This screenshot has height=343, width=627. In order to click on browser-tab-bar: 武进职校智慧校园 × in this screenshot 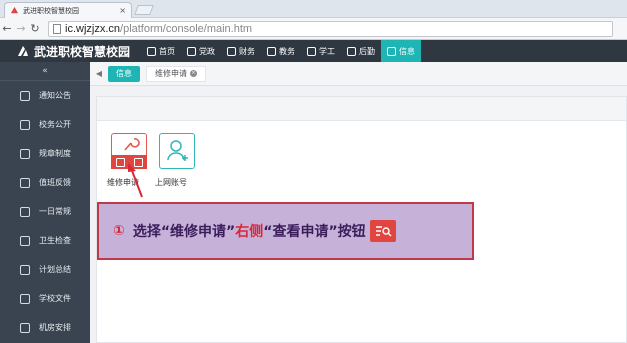, I will do `click(313, 9)`.